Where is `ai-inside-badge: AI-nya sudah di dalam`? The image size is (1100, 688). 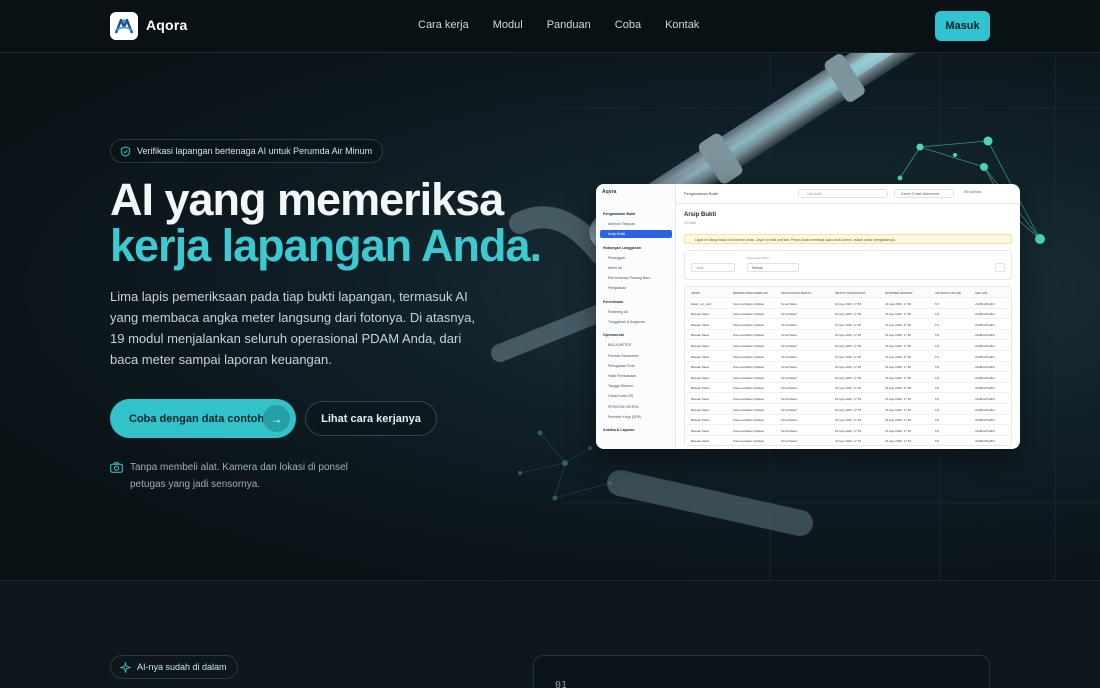
ai-inside-badge: AI-nya sudah di dalam is located at coordinates (174, 667).